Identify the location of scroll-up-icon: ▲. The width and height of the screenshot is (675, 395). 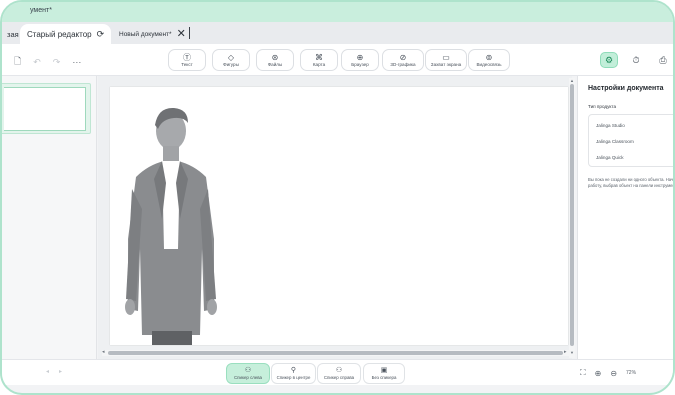
(572, 80).